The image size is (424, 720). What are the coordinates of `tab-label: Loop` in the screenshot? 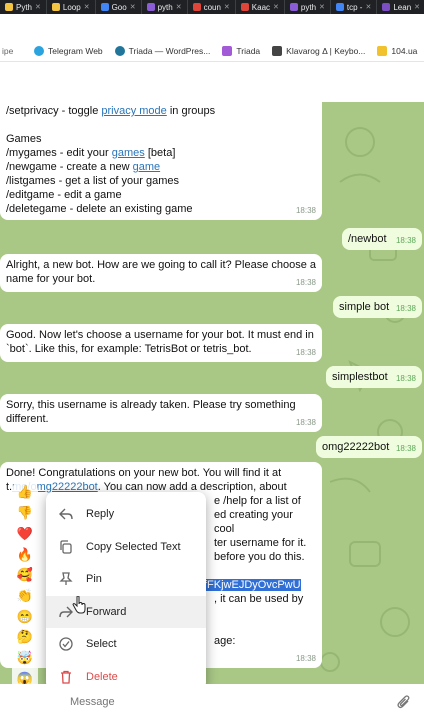 It's located at (71, 7).